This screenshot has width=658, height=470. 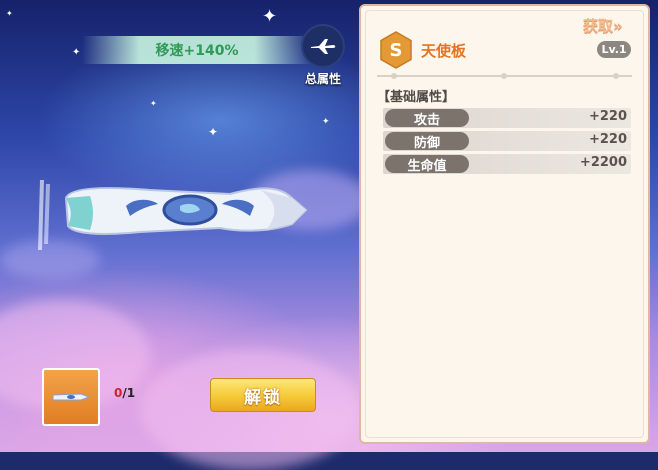 What do you see at coordinates (614, 49) in the screenshot?
I see `level-badge: Lv.1` at bounding box center [614, 49].